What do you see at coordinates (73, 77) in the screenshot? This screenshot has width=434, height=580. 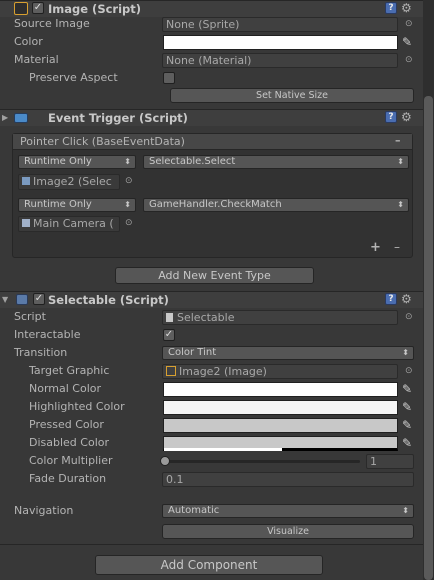 I see `preserve-aspect-label: Preserve Aspect` at bounding box center [73, 77].